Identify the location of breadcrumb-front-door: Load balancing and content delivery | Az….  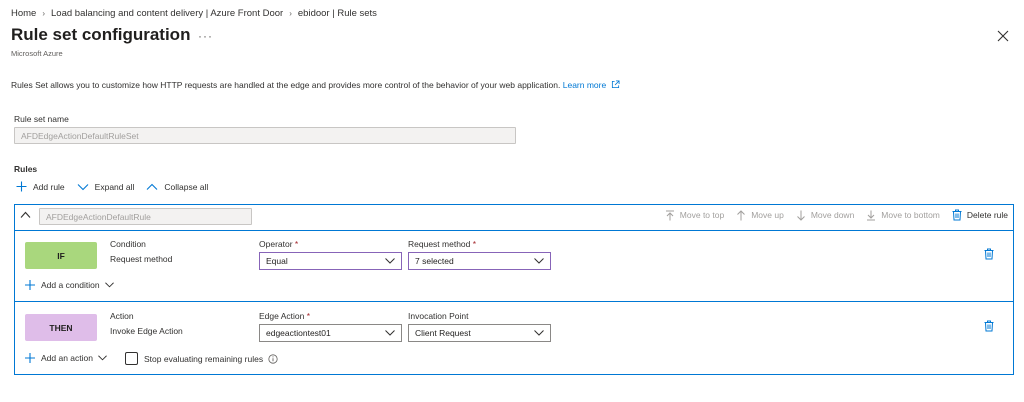
(167, 13).